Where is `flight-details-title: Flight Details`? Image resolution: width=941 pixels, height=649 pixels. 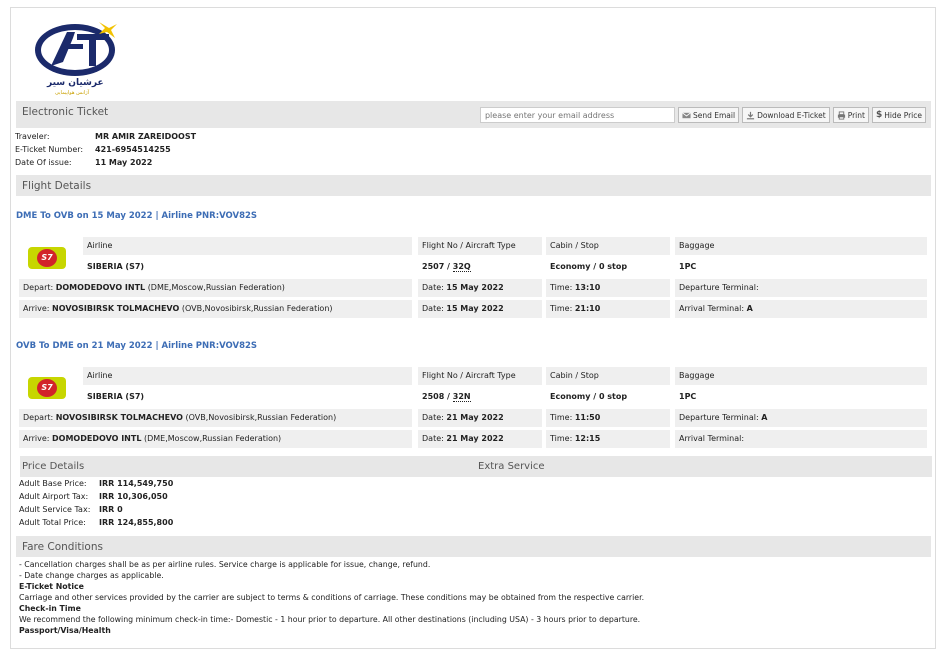 flight-details-title: Flight Details is located at coordinates (57, 186).